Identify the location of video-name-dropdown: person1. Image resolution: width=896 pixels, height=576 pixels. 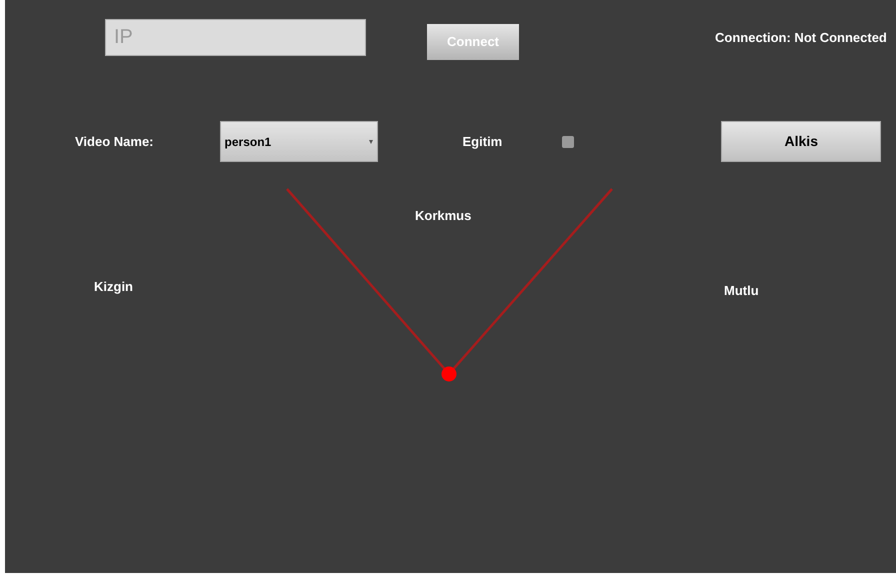
(299, 141).